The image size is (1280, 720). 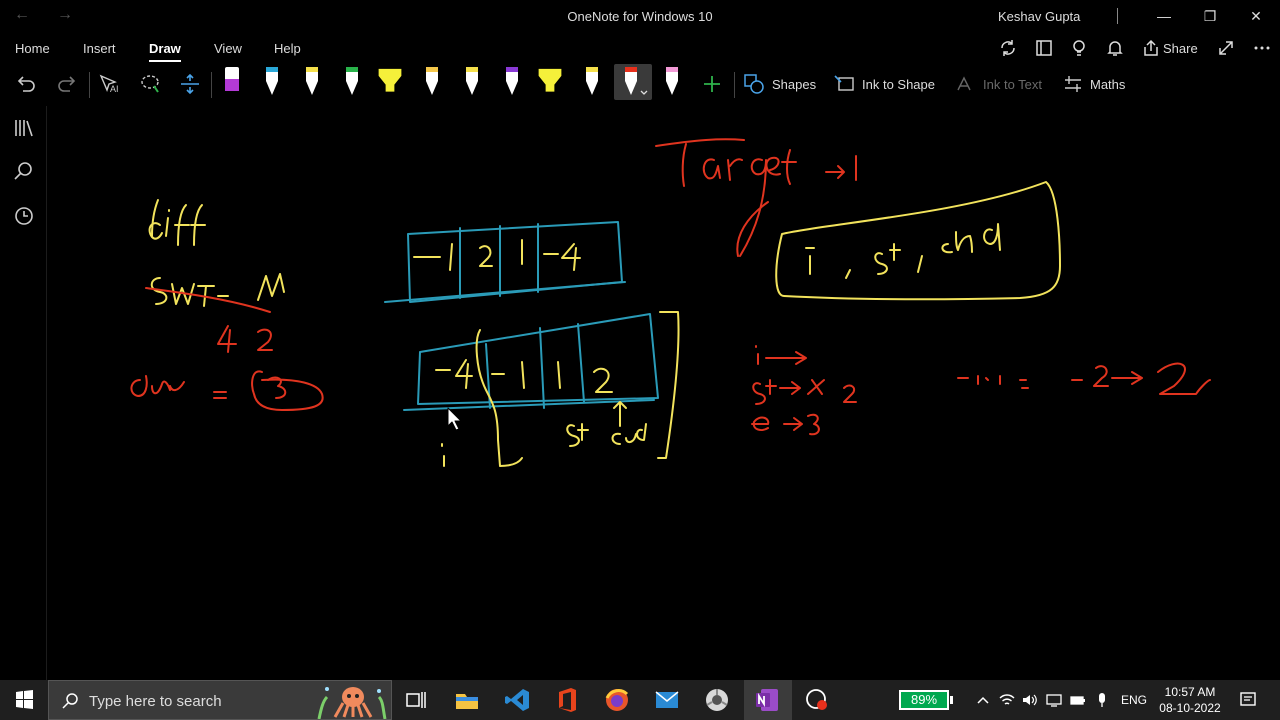 I want to click on maths-button: Maths, so click(x=1107, y=84).